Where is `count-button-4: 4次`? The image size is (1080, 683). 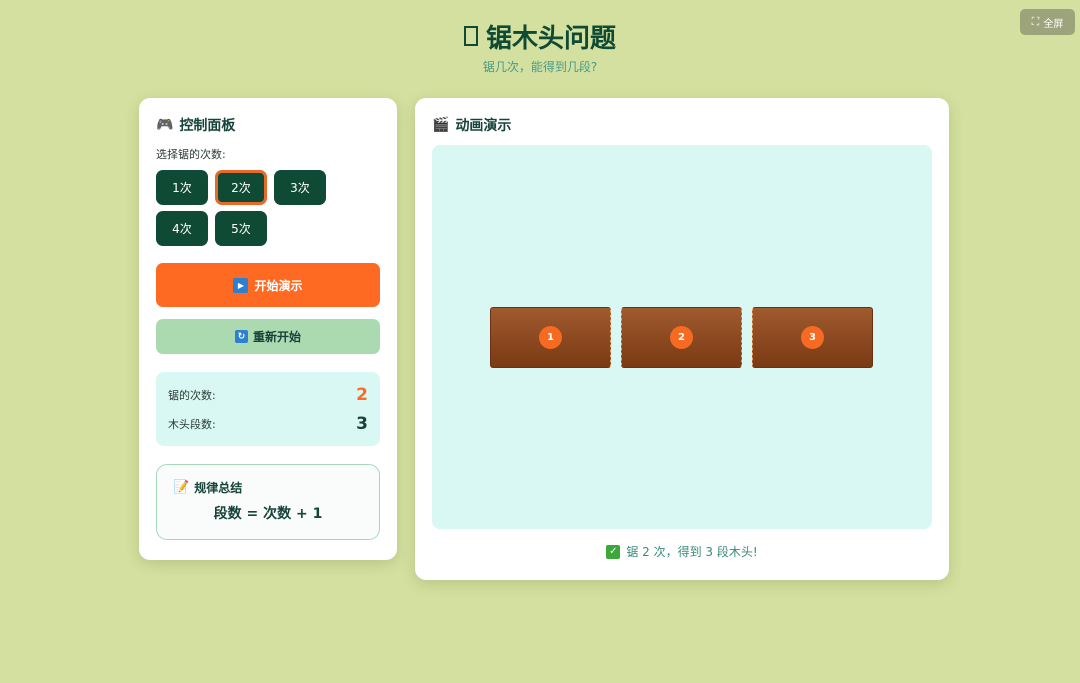
count-button-4: 4次 is located at coordinates (182, 228).